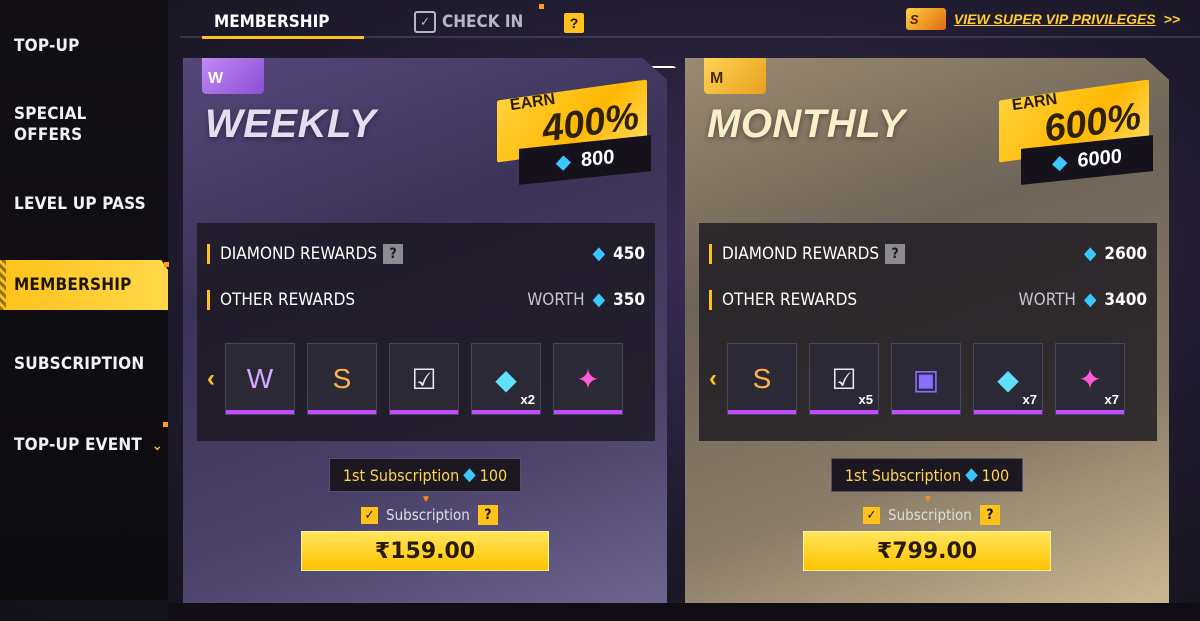 The image size is (1200, 621). Describe the element at coordinates (928, 254) in the screenshot. I see `diamond-rewards-row: DIAMOND REWARDS ? ◆ 2600` at that location.